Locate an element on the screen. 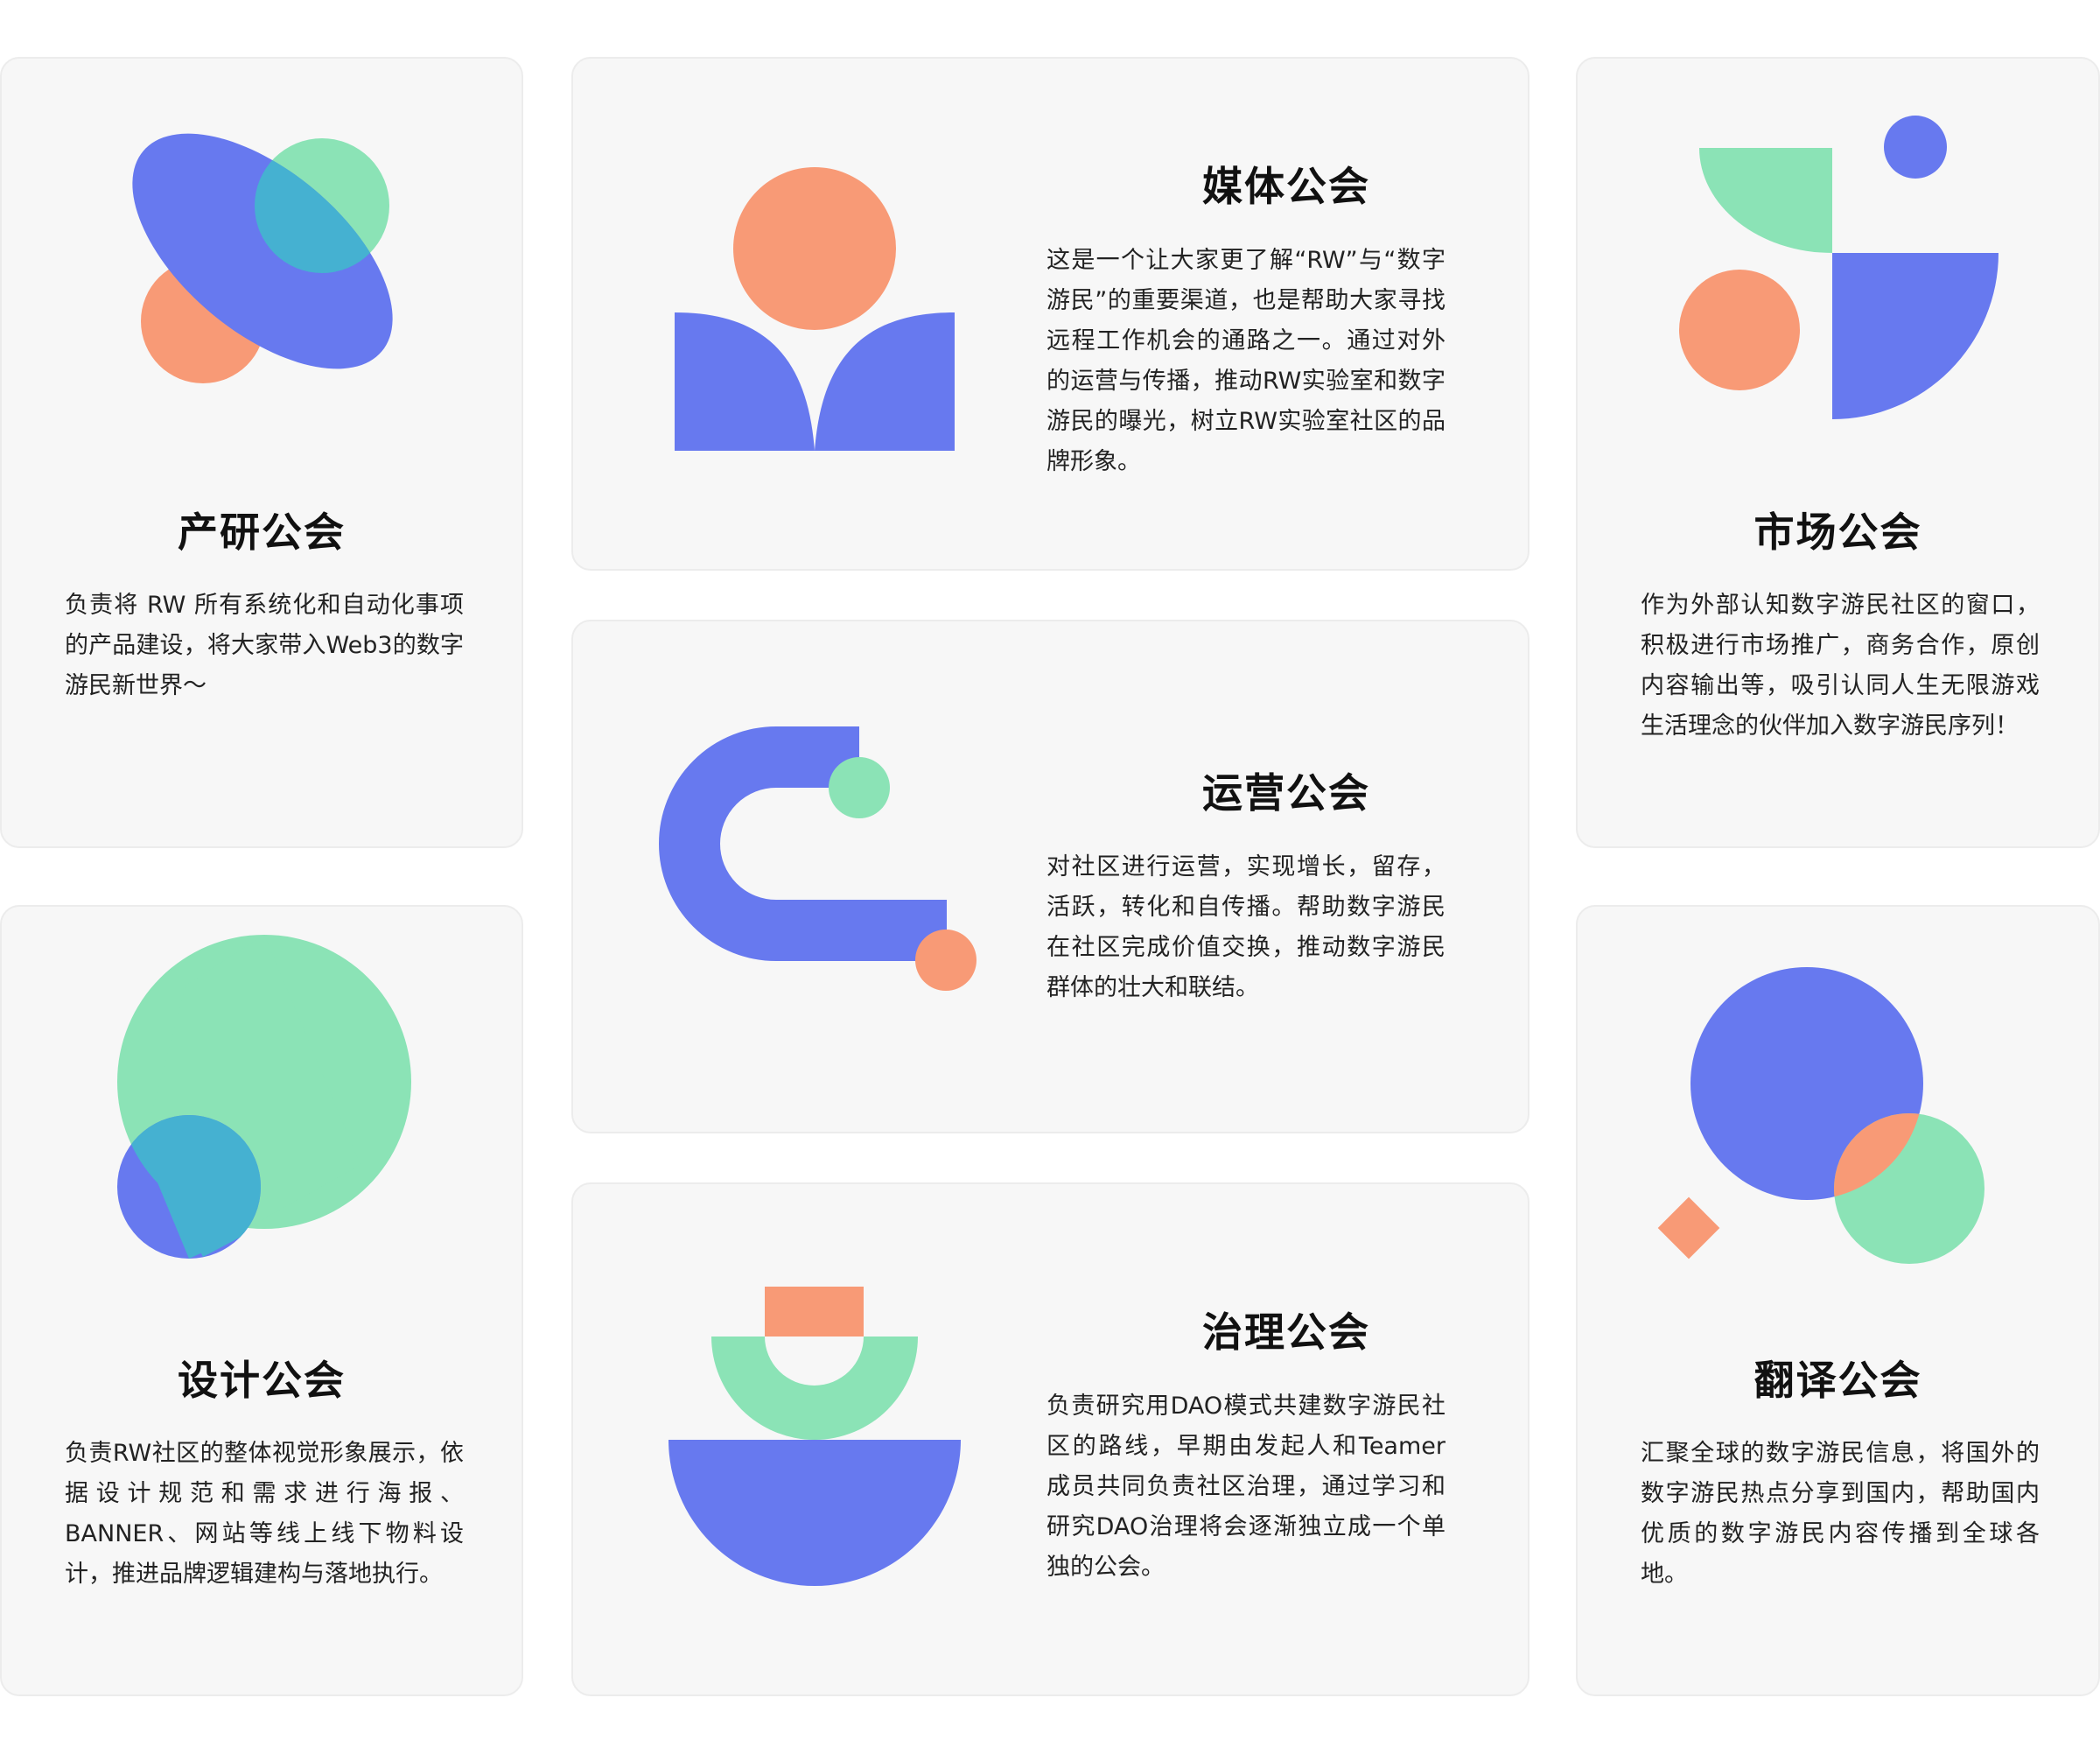  ellipse-circles-icon is located at coordinates (262, 258).